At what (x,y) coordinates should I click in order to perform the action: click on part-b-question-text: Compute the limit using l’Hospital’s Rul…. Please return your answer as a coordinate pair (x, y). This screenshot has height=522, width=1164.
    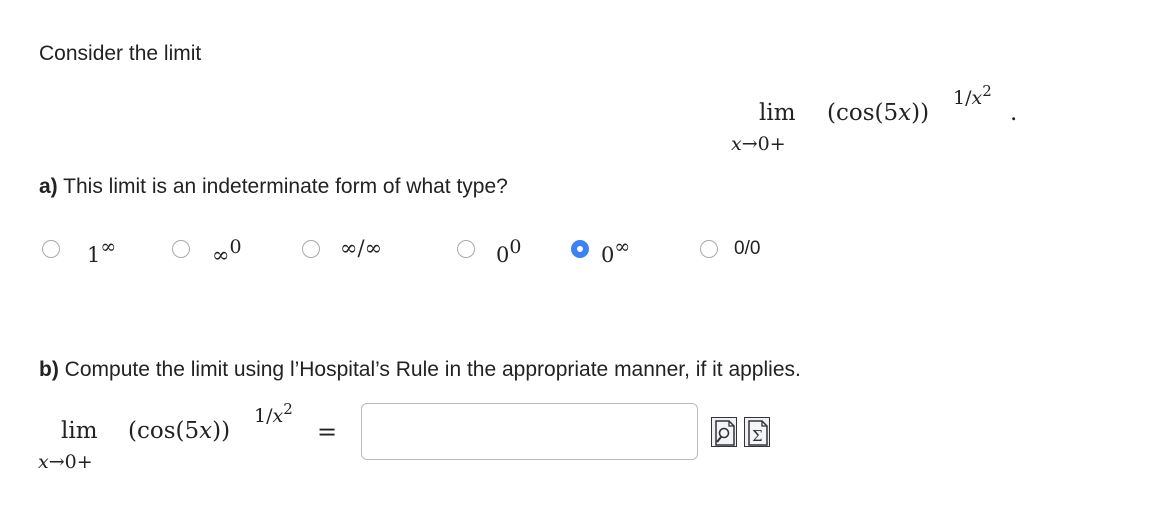
    Looking at the image, I should click on (432, 369).